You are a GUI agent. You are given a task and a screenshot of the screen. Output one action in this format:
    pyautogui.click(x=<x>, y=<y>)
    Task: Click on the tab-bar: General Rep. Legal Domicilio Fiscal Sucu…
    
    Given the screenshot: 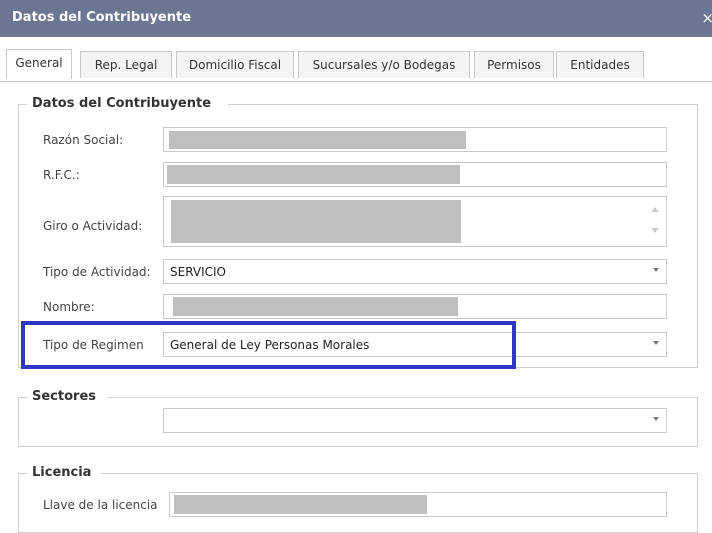 What is the action you would take?
    pyautogui.click(x=356, y=60)
    